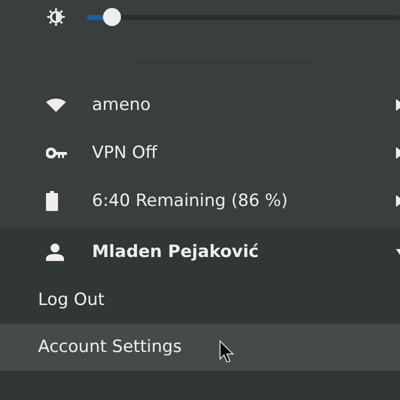 The width and height of the screenshot is (400, 400). What do you see at coordinates (125, 153) in the screenshot?
I see `item-label: VPN Off` at bounding box center [125, 153].